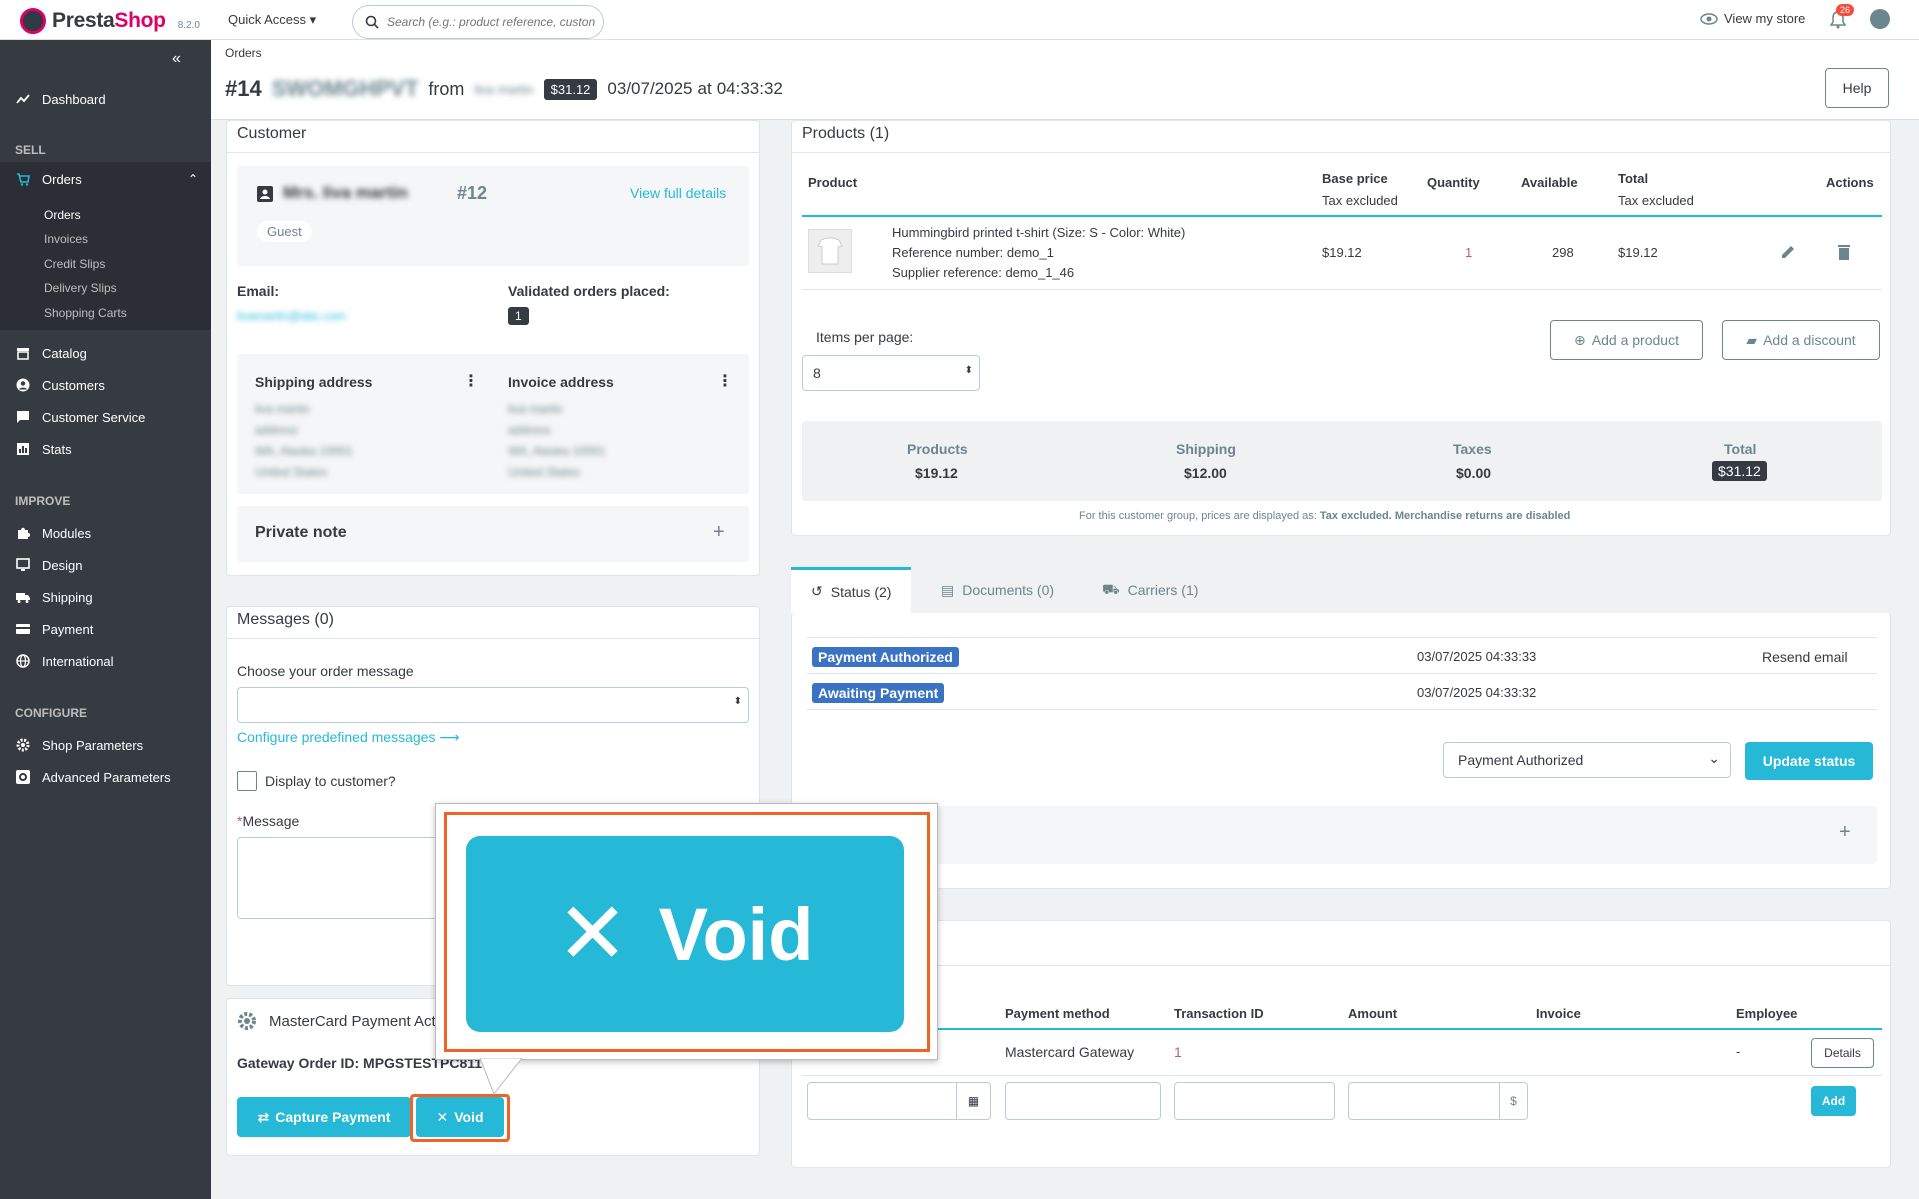 This screenshot has width=1919, height=1199. What do you see at coordinates (324, 1117) in the screenshot?
I see `capture-payment-button: ⇄ Capture Payment` at bounding box center [324, 1117].